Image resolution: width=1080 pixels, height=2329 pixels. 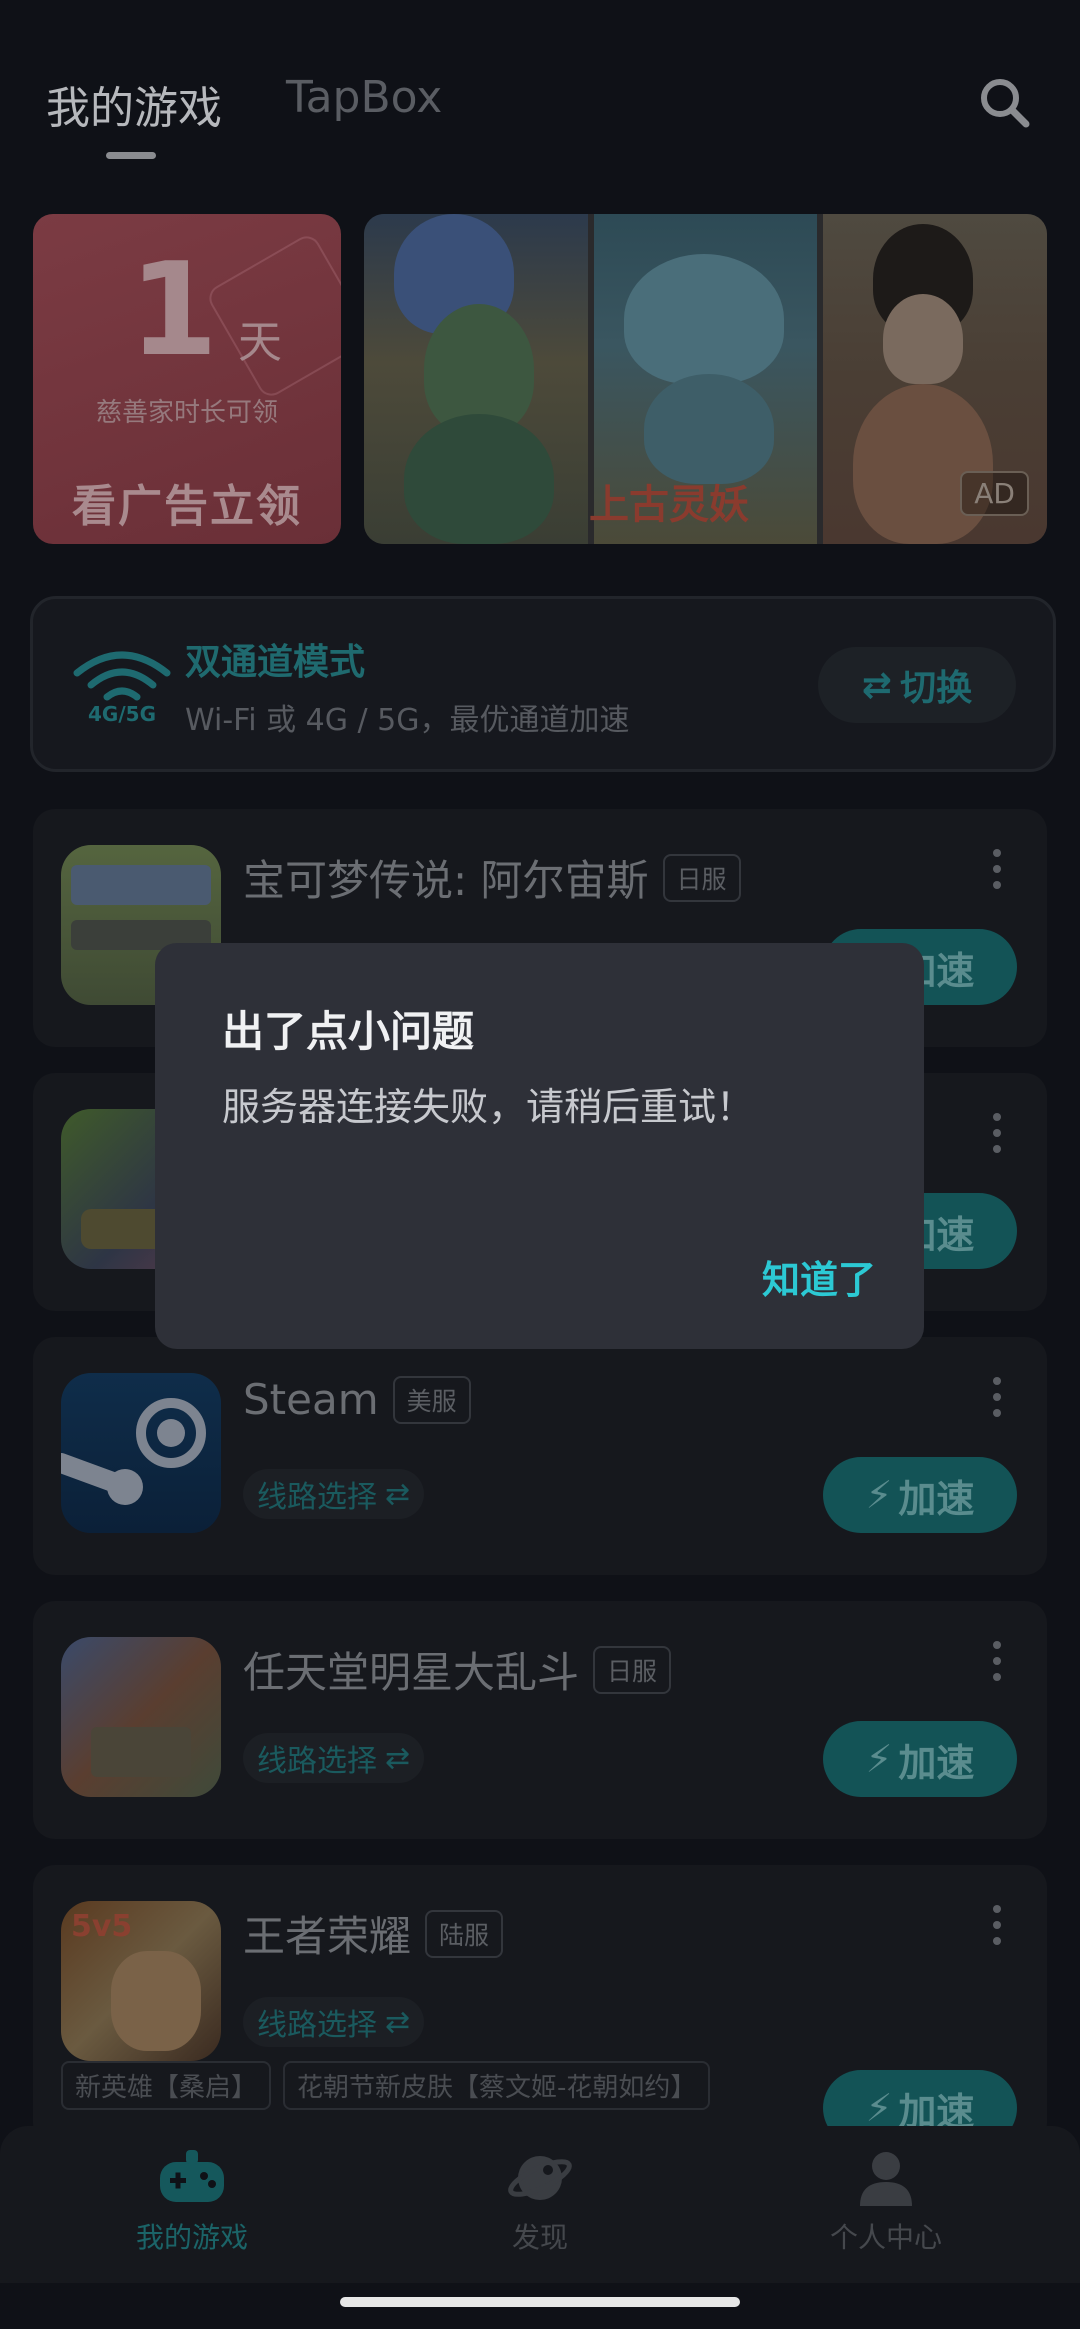 I want to click on game-name: 王者荣耀, so click(x=327, y=1936).